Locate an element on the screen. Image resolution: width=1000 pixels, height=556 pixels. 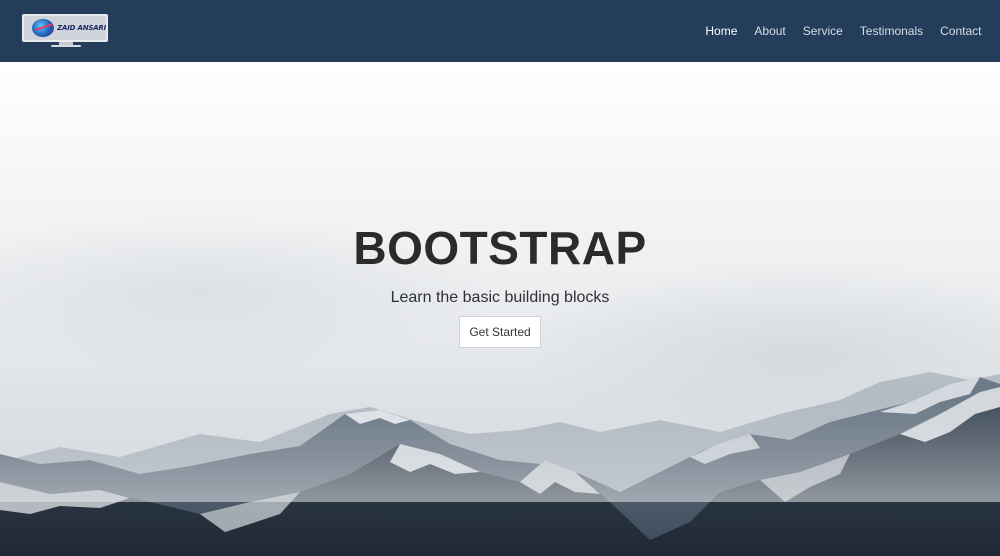
monitor-logo-icon: ZAID ANSARI is located at coordinates (65, 28).